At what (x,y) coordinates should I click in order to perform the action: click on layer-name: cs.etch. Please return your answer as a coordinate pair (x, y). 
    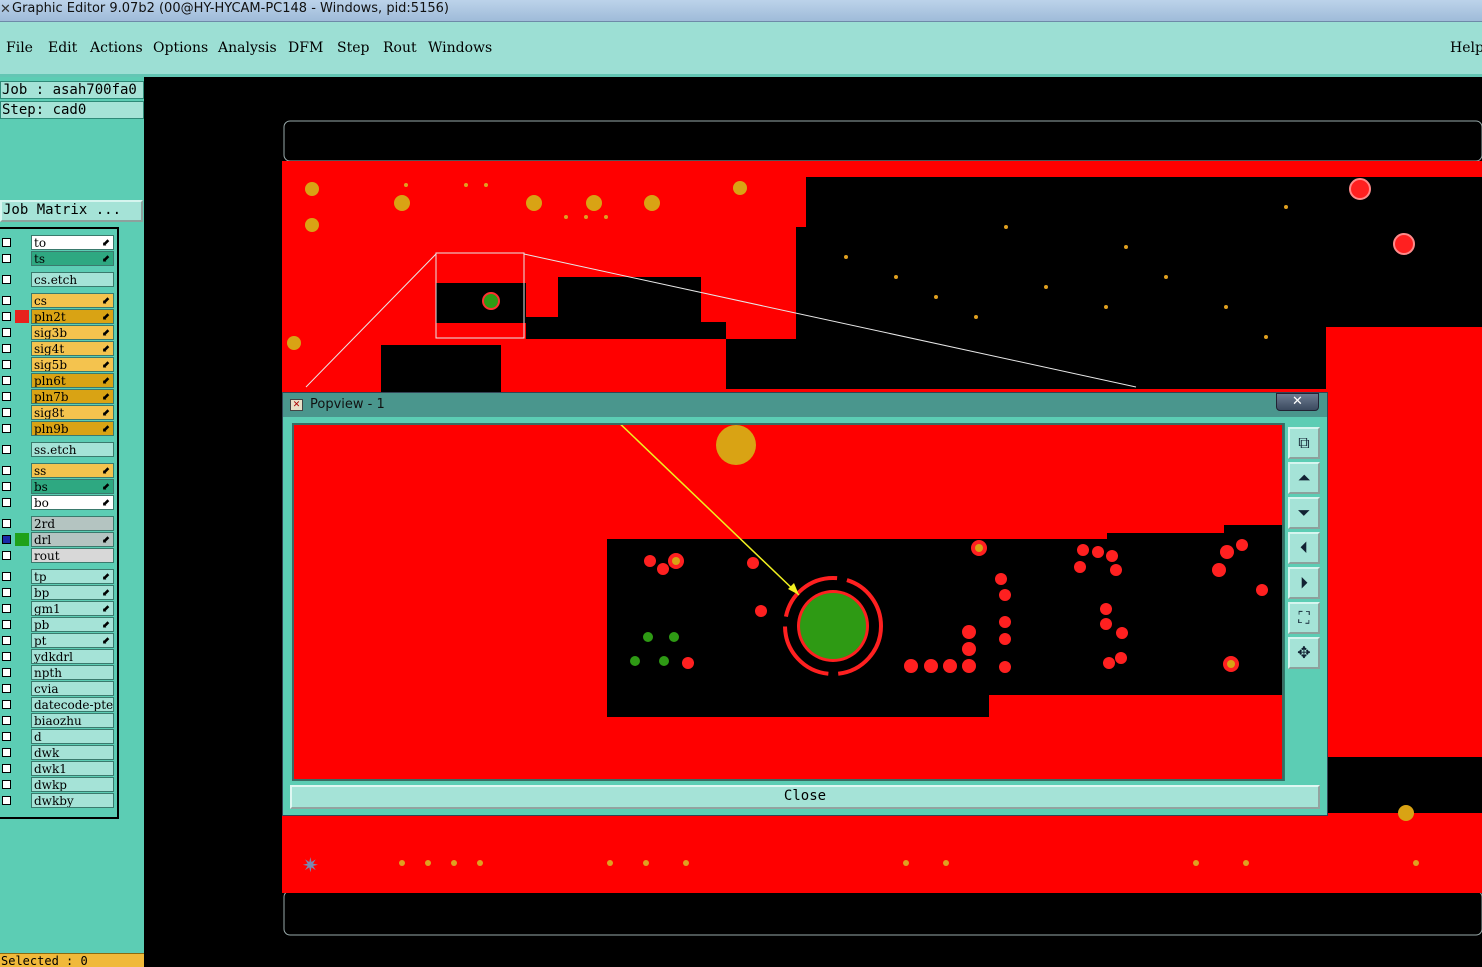
    Looking at the image, I should click on (72, 279).